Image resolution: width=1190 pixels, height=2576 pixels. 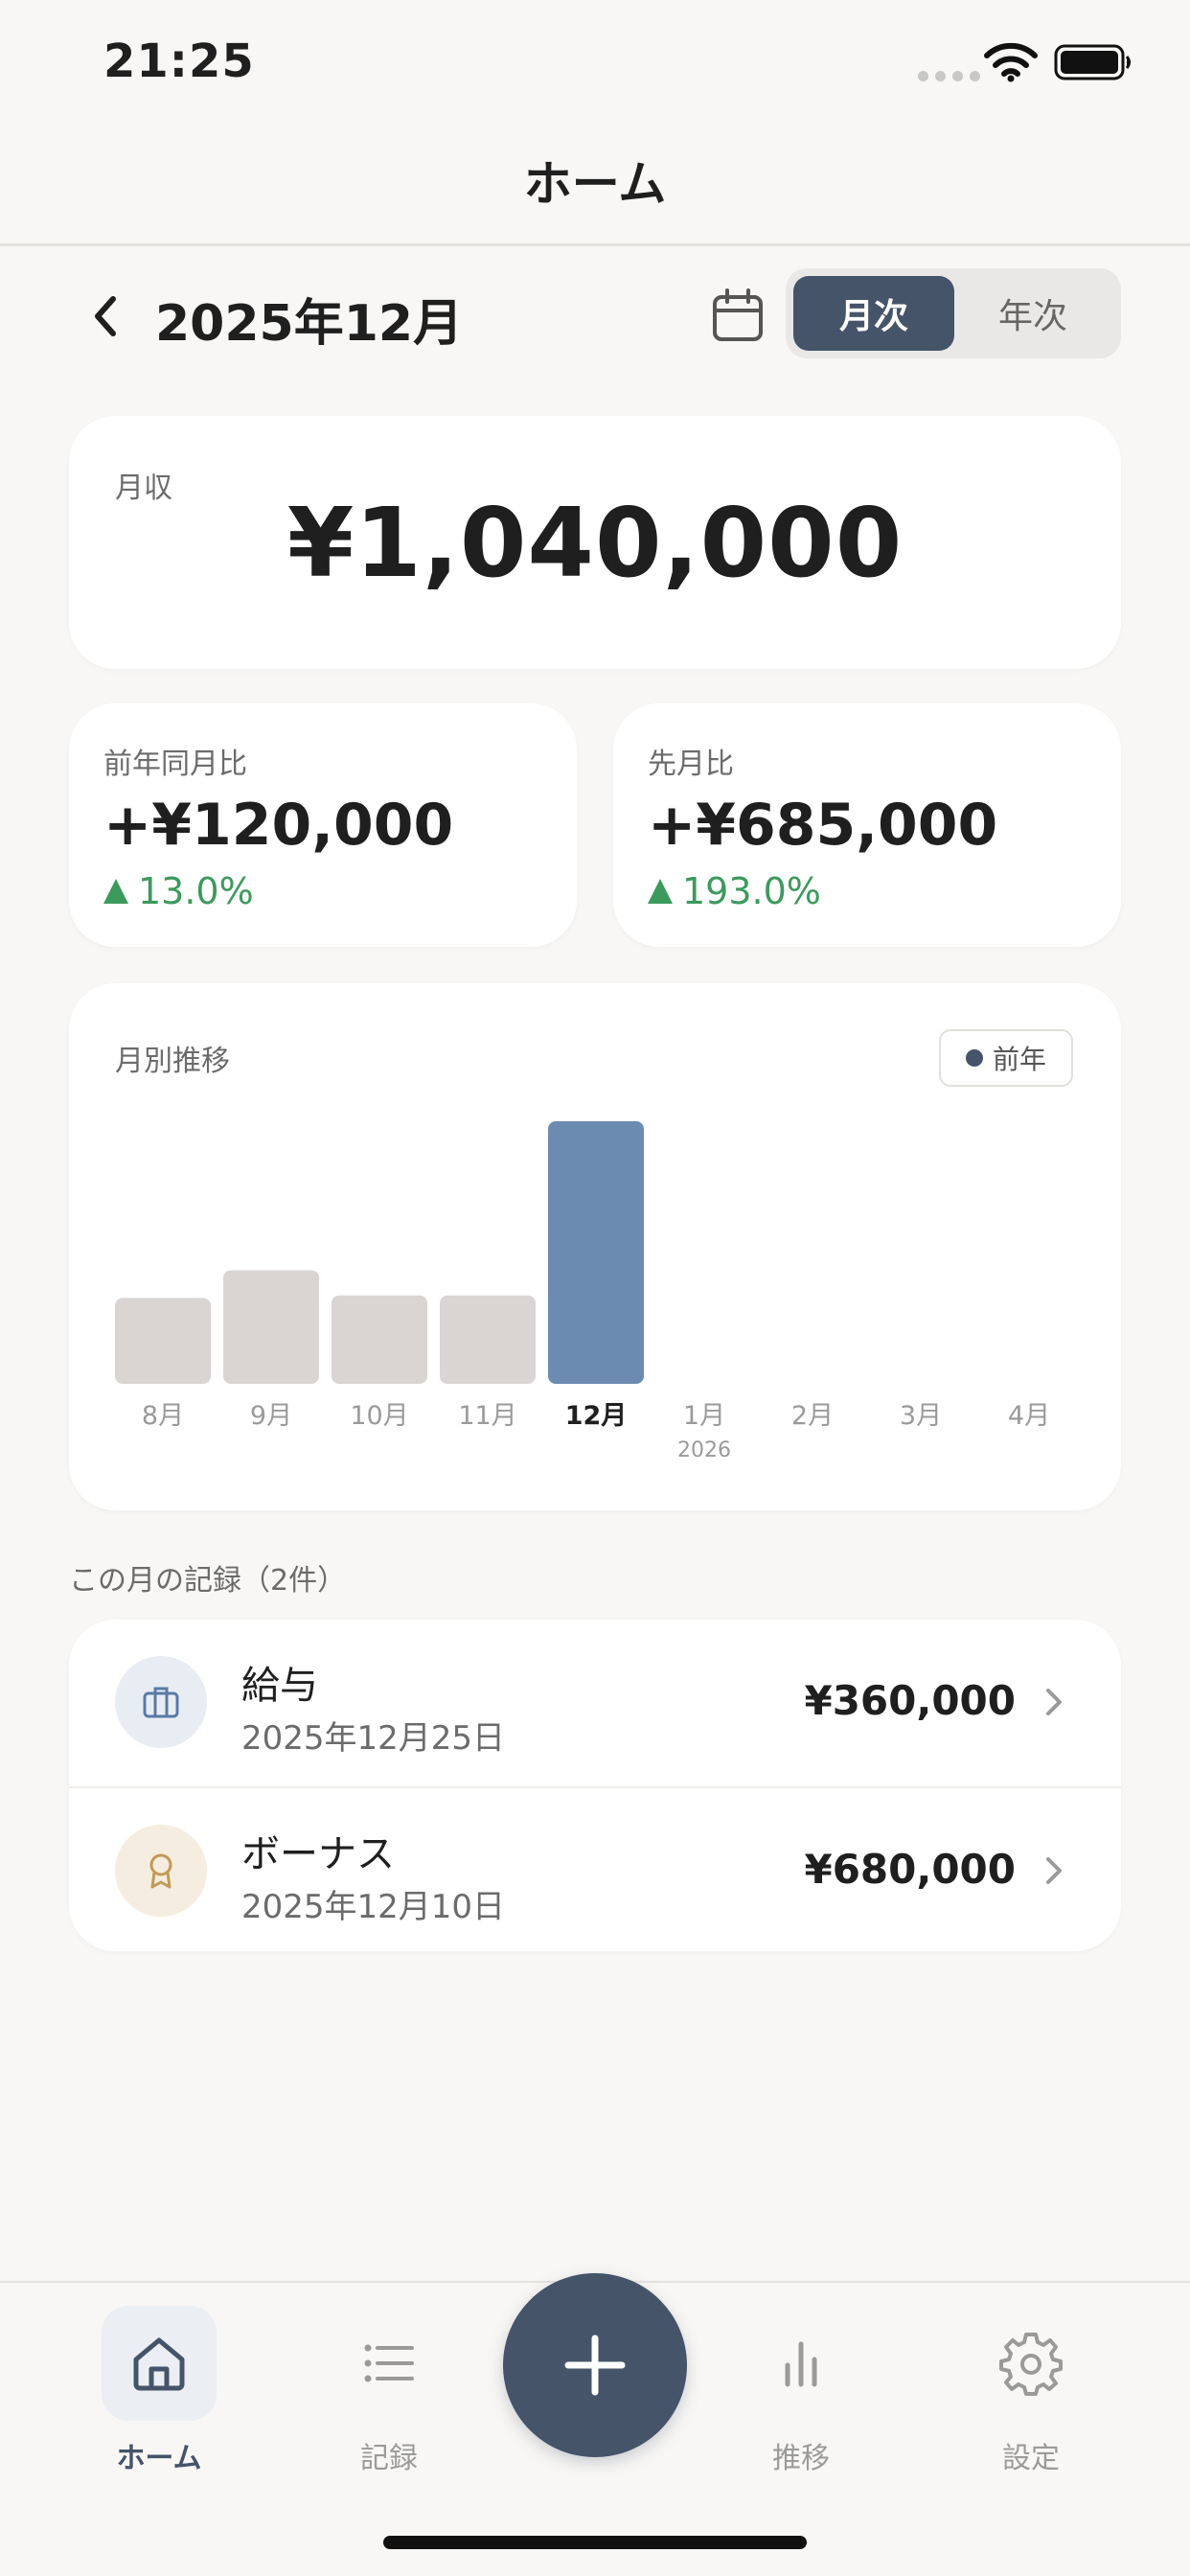 What do you see at coordinates (175, 764) in the screenshot?
I see `comparison-label: 前年同月比` at bounding box center [175, 764].